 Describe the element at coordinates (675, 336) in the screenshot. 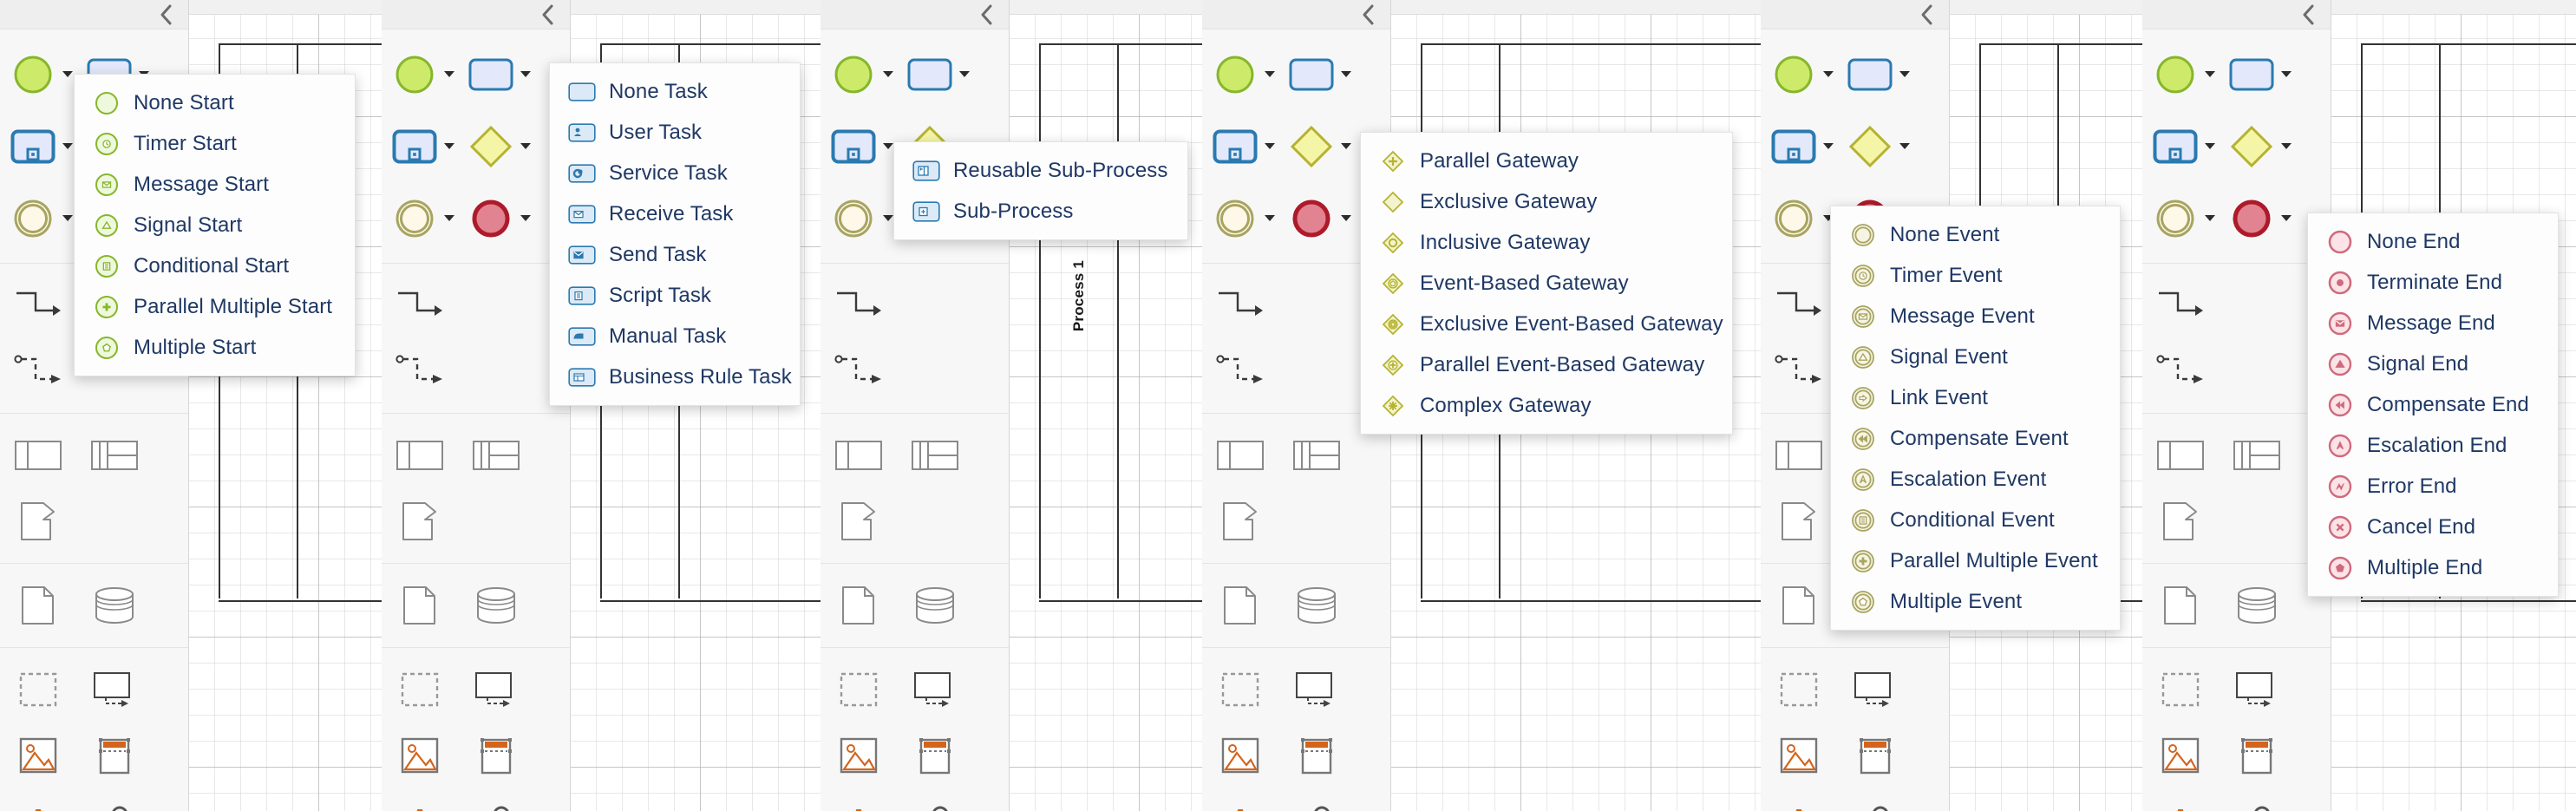

I see `menu-item: Manual Task` at that location.